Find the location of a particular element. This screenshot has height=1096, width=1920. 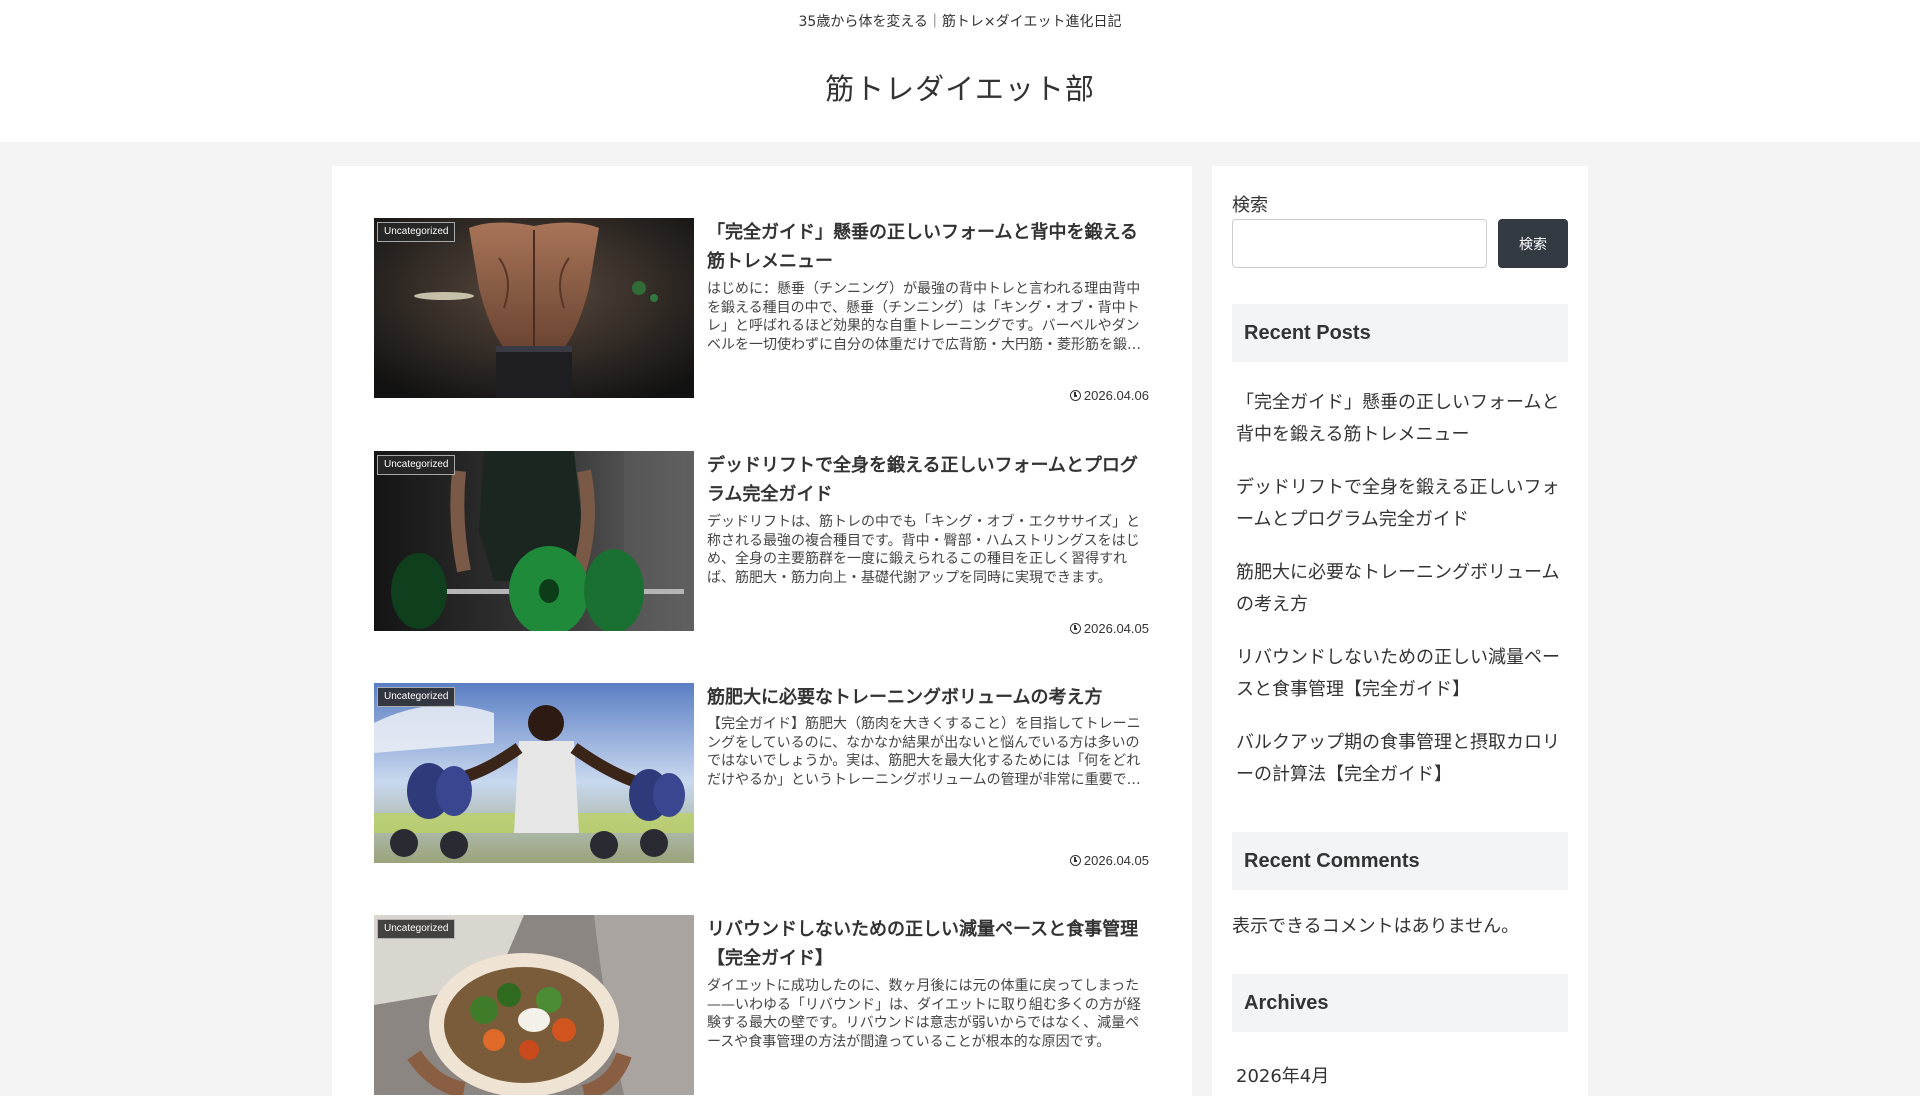

dumbbell-photo-icon is located at coordinates (534, 773).